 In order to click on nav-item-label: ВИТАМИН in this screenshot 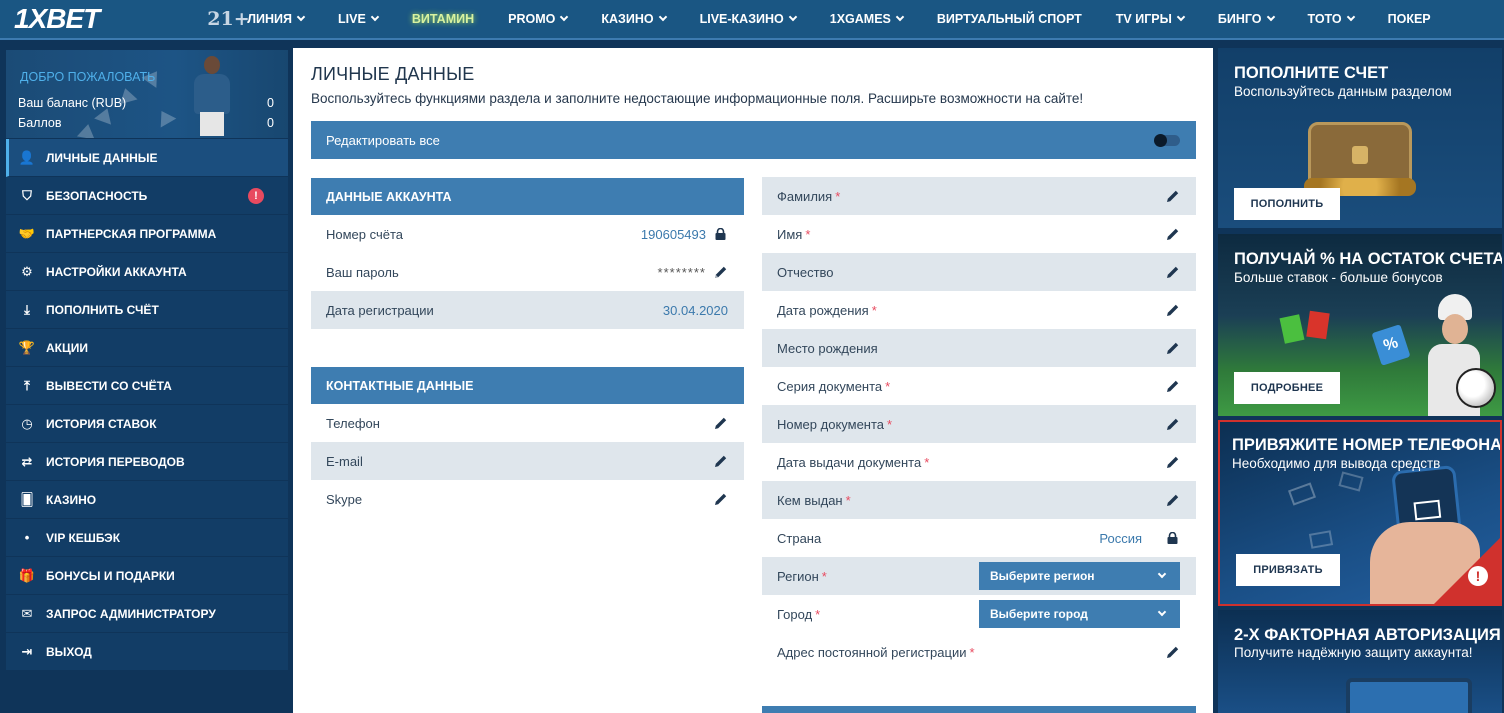, I will do `click(443, 19)`.